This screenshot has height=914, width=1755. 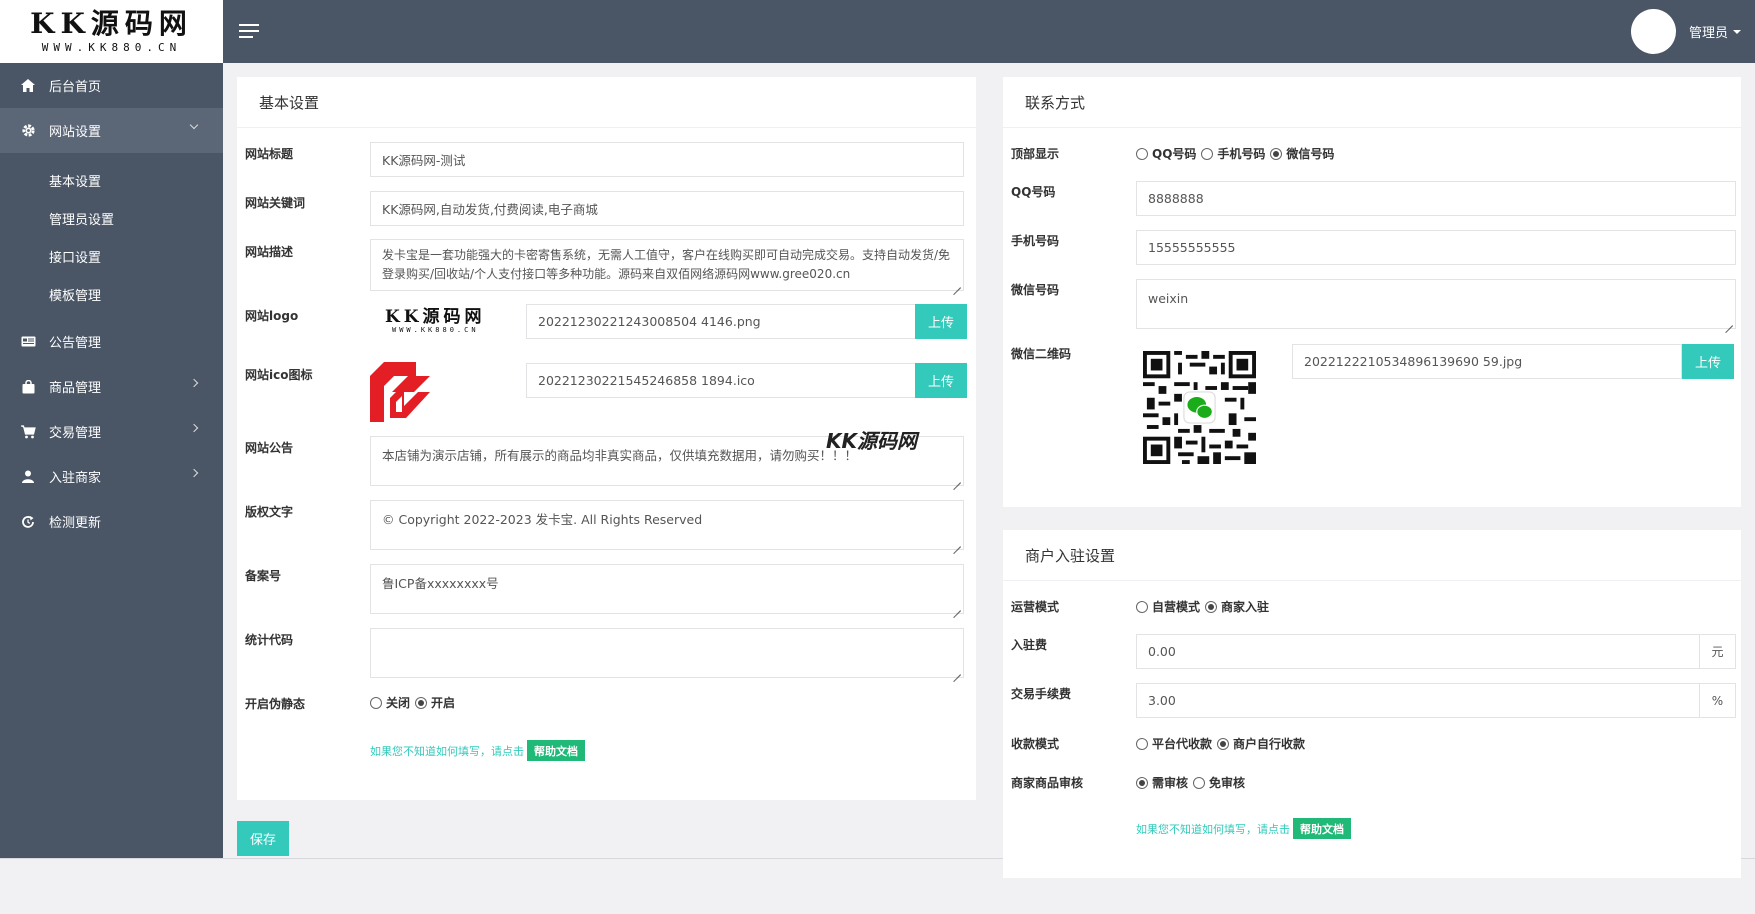 I want to click on phone-input: 15555555555, so click(x=1436, y=247).